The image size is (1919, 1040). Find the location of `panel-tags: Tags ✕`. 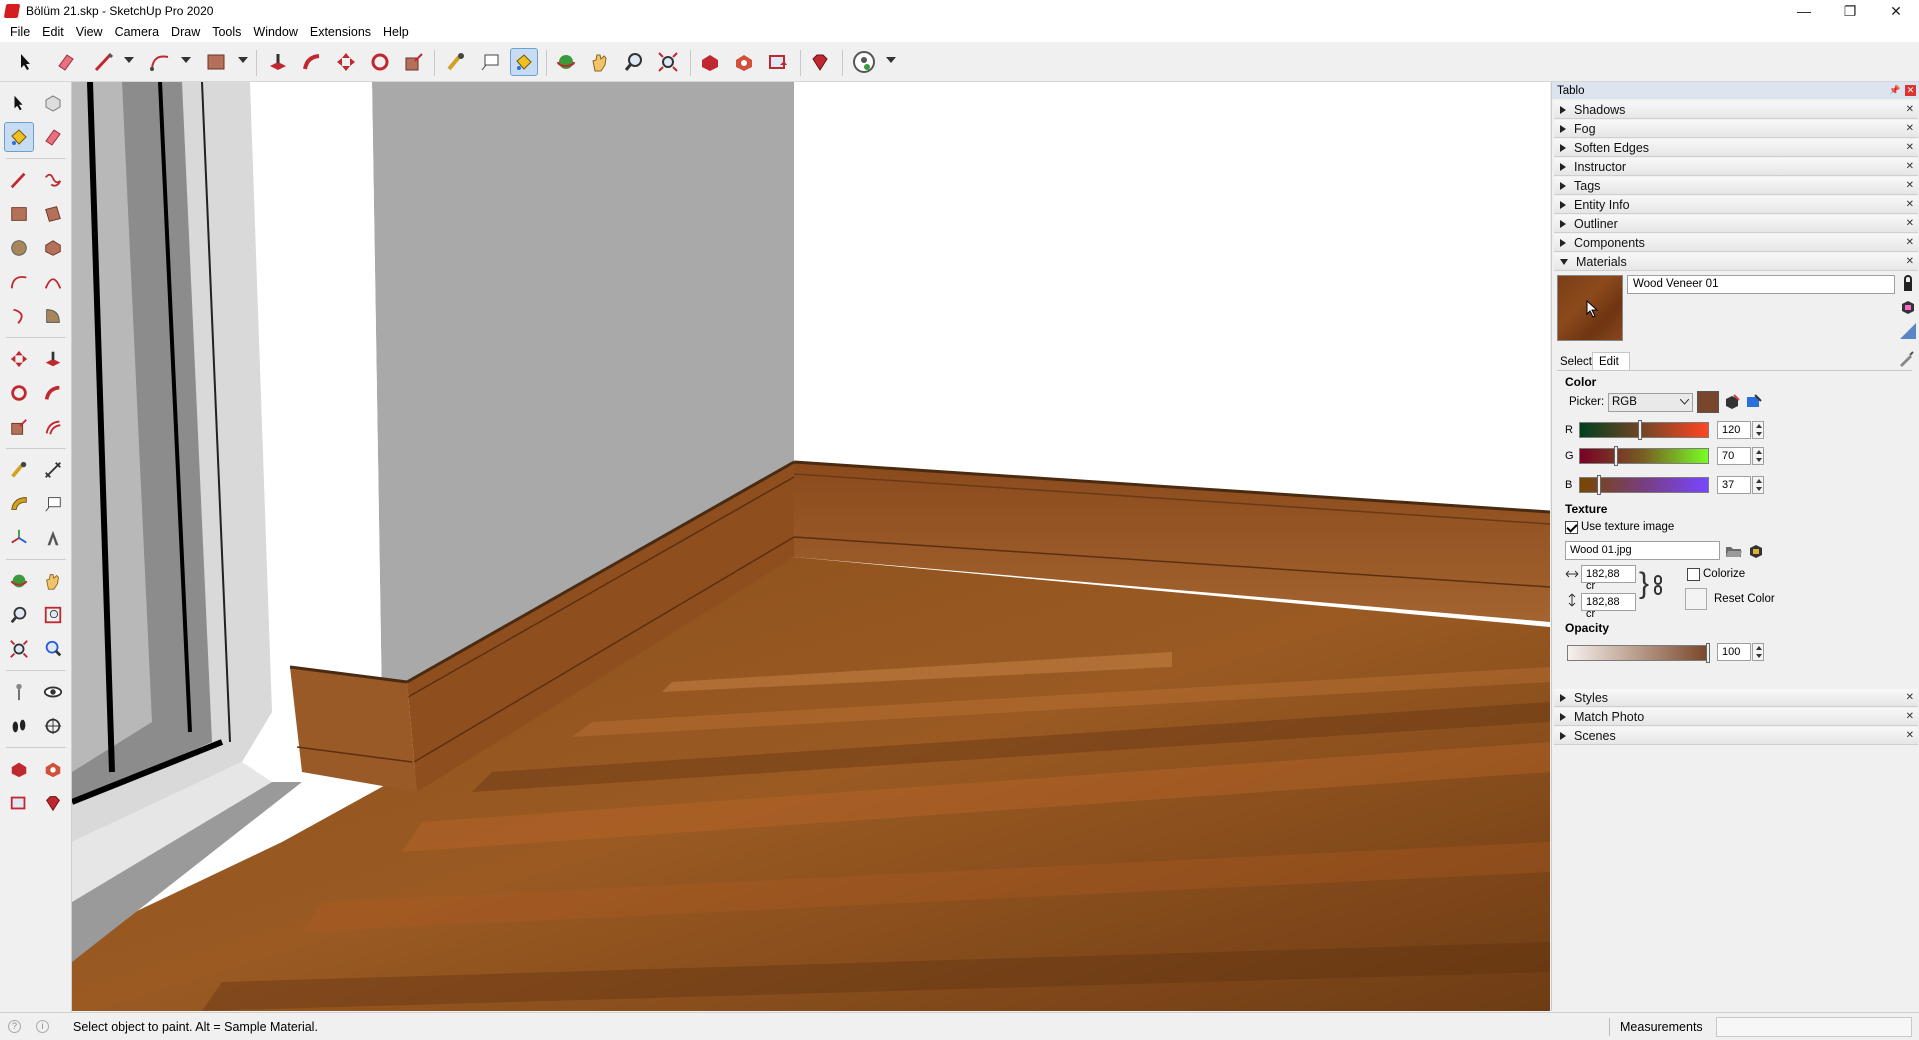

panel-tags: Tags ✕ is located at coordinates (1736, 186).